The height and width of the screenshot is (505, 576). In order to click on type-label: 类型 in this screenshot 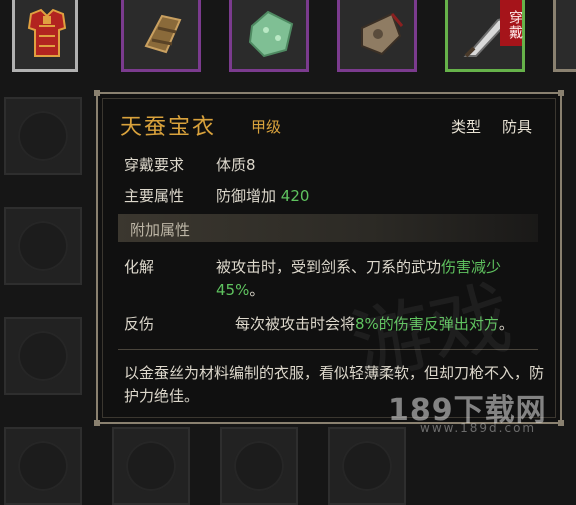, I will do `click(466, 127)`.